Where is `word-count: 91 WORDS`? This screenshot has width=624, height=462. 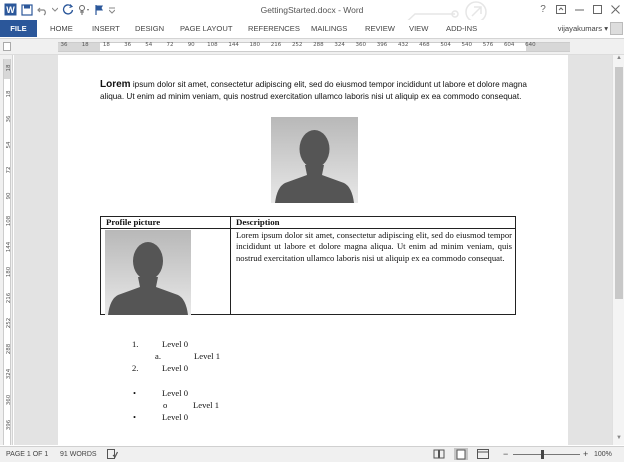 word-count: 91 WORDS is located at coordinates (78, 454).